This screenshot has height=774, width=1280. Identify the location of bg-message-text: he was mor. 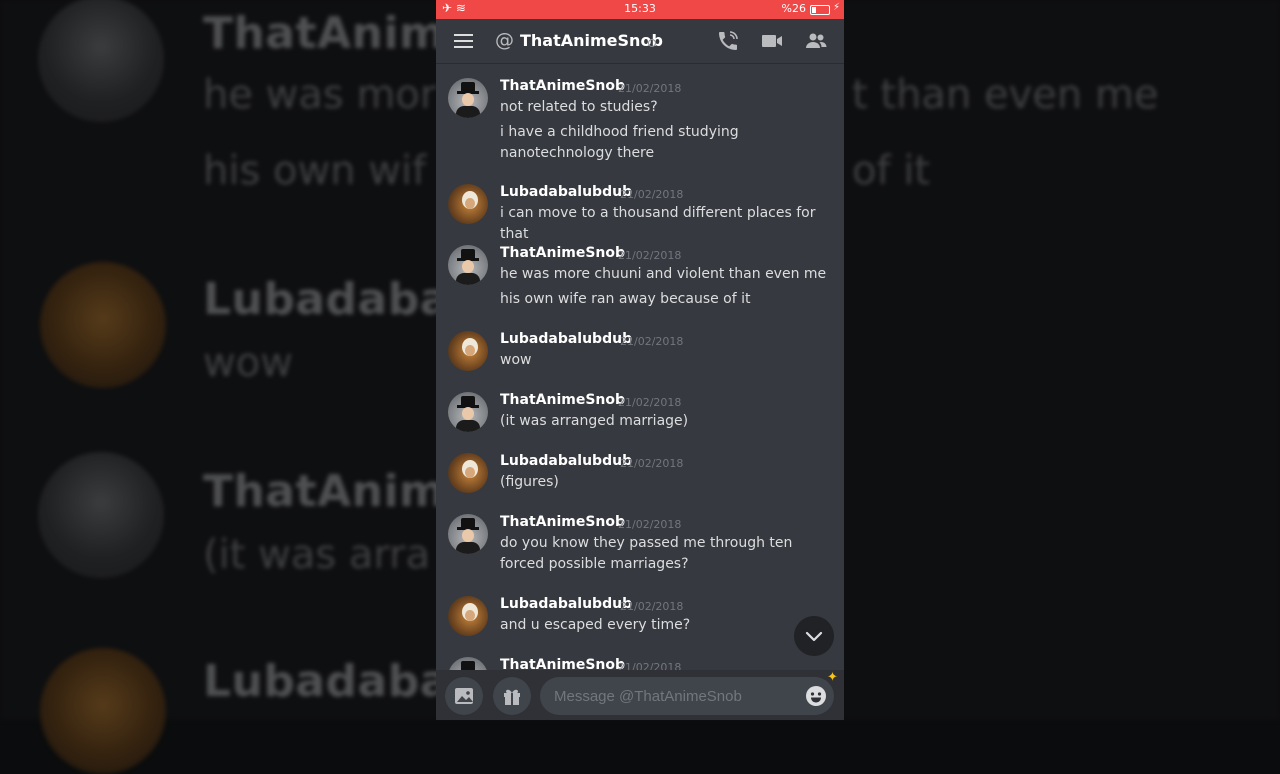
(320, 95).